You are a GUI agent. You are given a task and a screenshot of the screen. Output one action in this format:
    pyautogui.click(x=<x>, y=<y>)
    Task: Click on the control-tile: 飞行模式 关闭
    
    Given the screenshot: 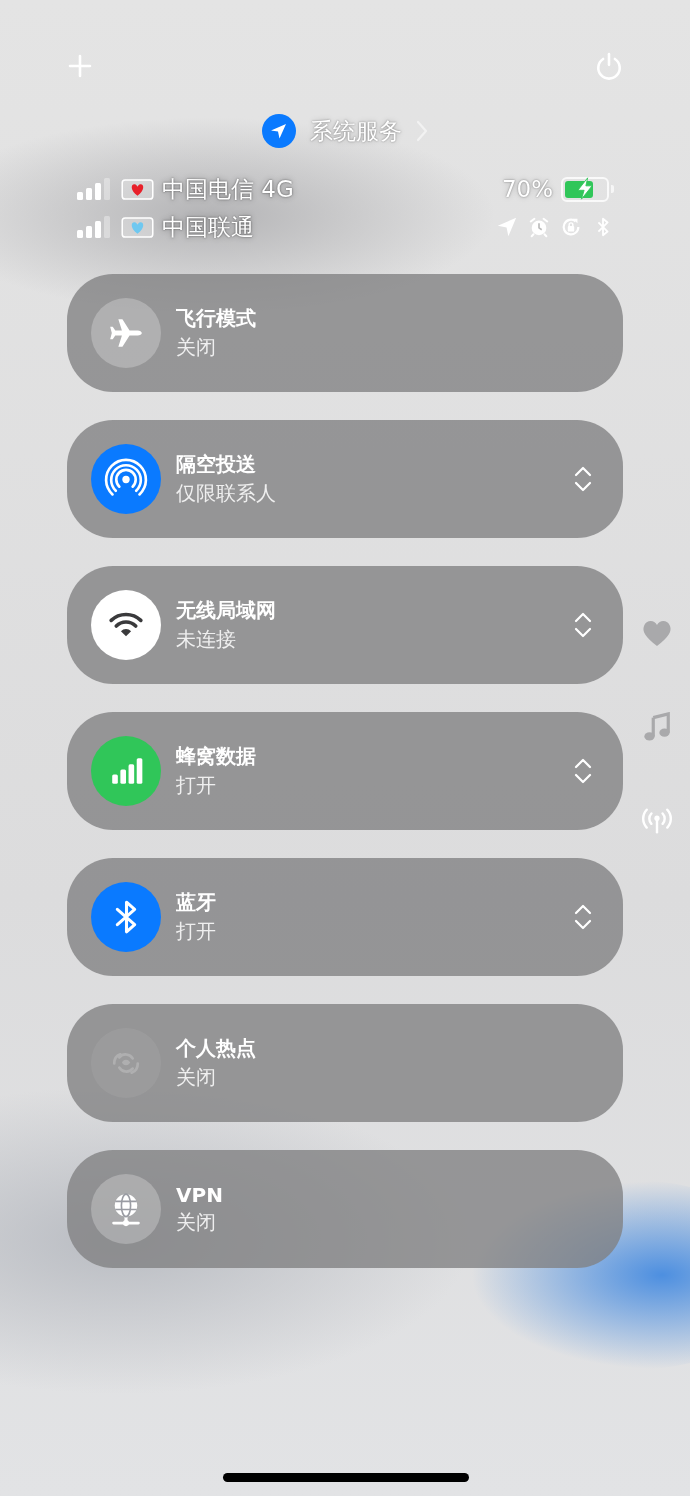 What is the action you would take?
    pyautogui.click(x=345, y=333)
    